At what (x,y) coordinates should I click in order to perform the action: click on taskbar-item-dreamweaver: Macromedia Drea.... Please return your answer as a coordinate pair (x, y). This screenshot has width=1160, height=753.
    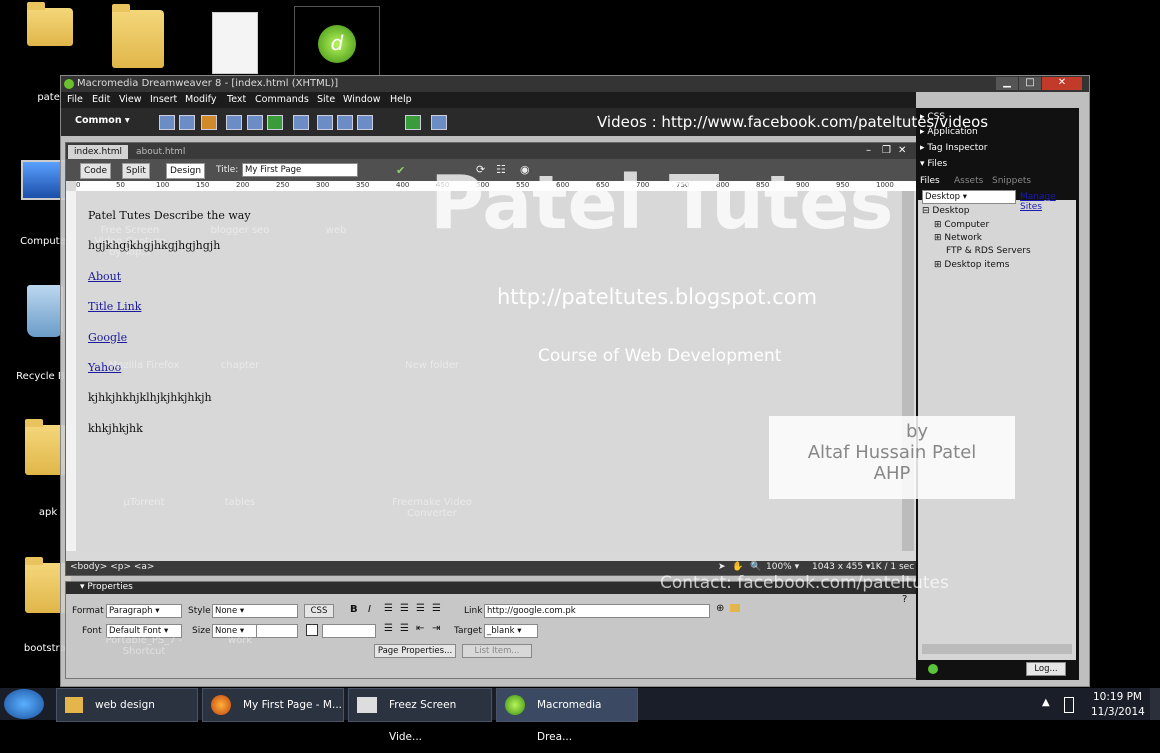
    Looking at the image, I should click on (567, 715).